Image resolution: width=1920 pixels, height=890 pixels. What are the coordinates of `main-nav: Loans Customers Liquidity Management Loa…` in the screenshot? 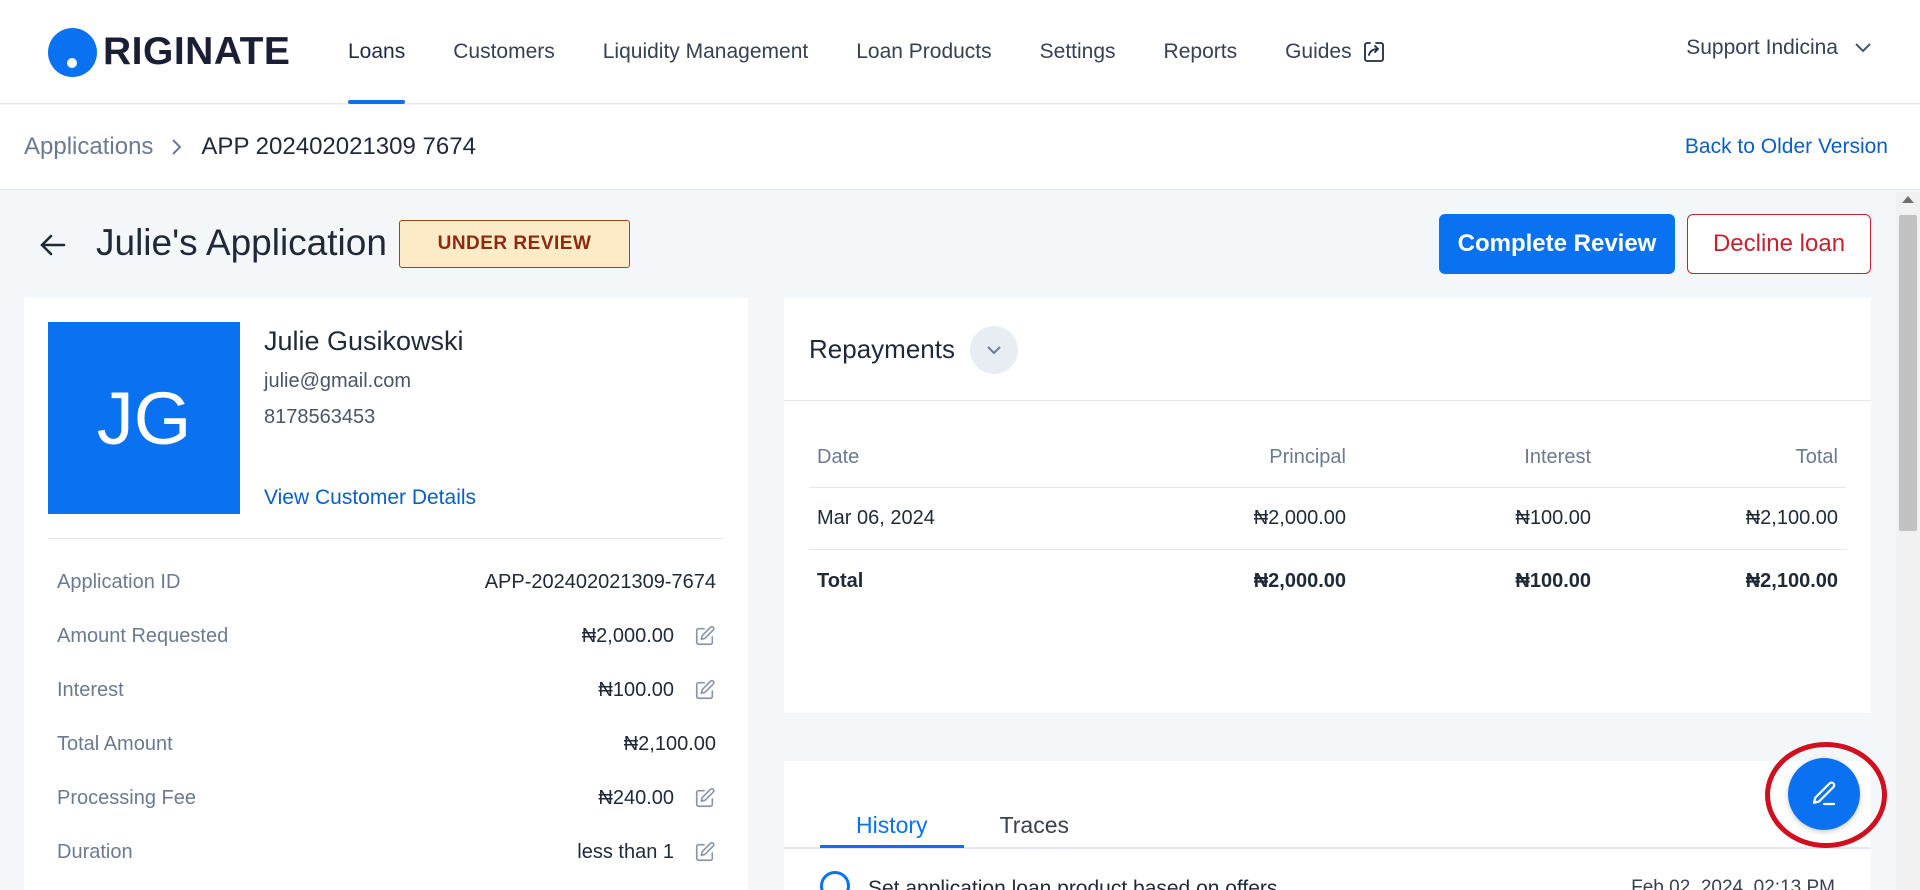 It's located at (891, 52).